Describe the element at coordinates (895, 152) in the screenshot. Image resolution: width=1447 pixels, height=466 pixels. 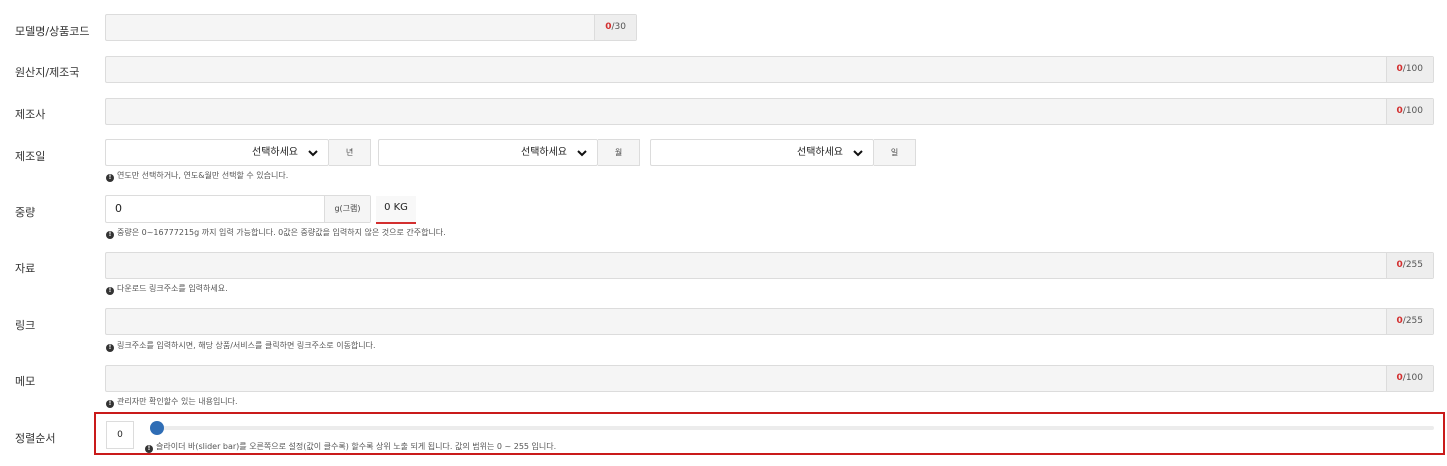
I see `day-unit: 일` at that location.